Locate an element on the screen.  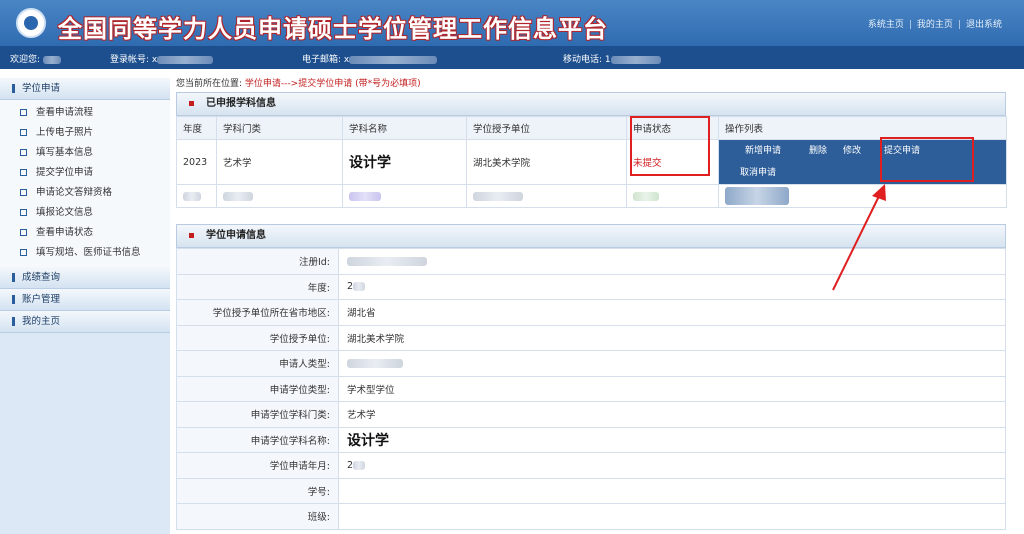
annotation-arrow-icon is located at coordinates (859, 237).